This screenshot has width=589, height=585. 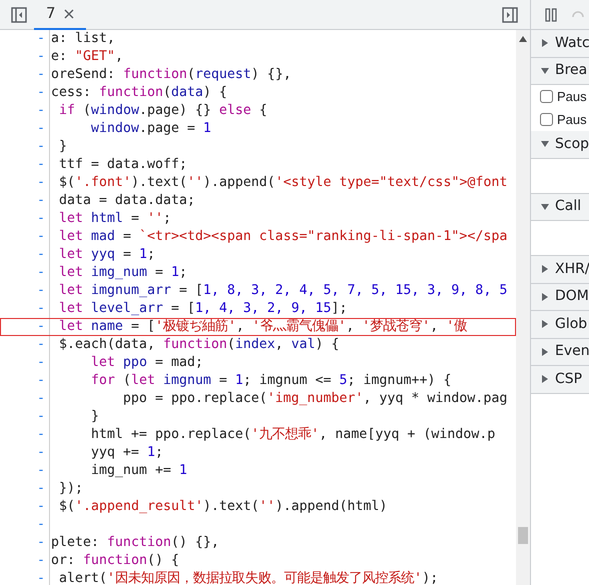 What do you see at coordinates (560, 71) in the screenshot?
I see `section-header: Brea` at bounding box center [560, 71].